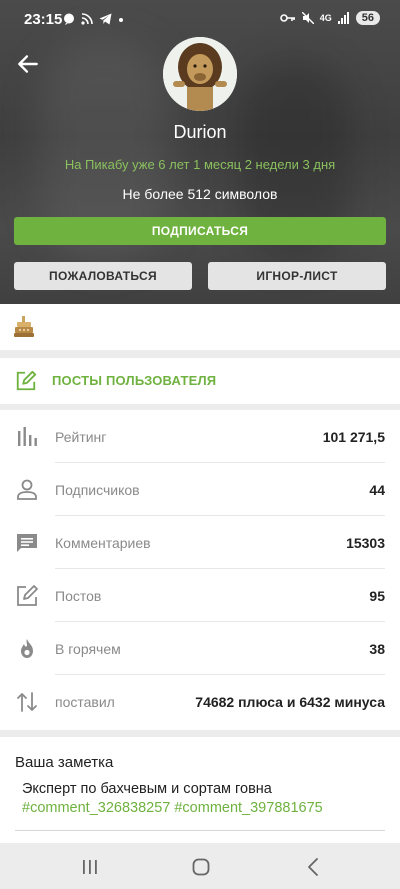  I want to click on key-icon, so click(287, 18).